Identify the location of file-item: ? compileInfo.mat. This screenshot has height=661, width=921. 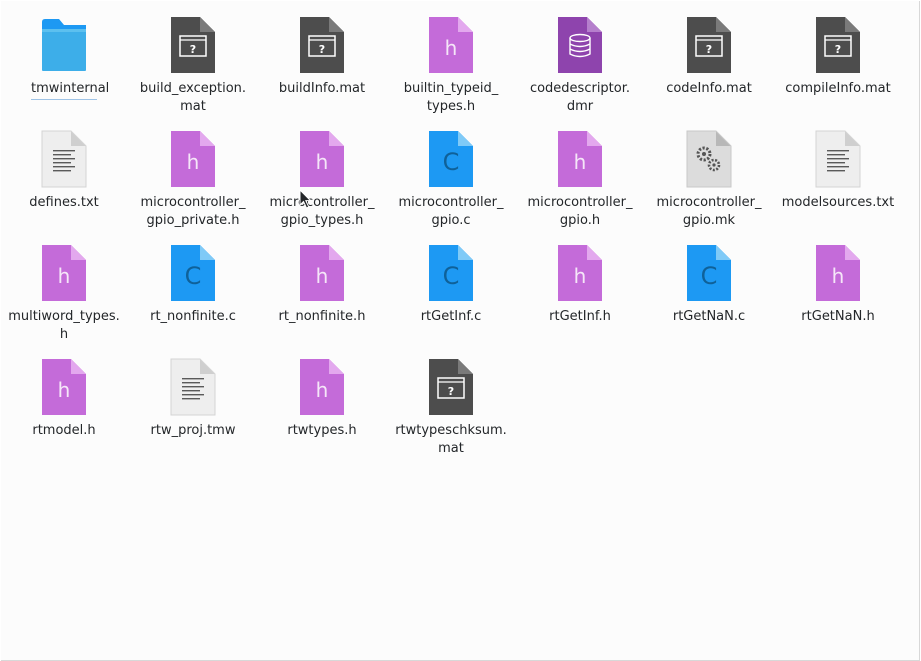
(838, 58).